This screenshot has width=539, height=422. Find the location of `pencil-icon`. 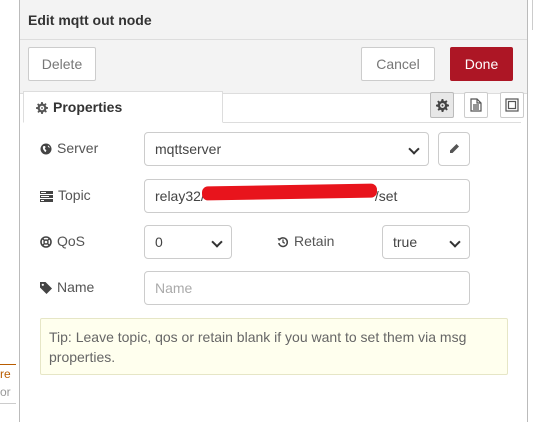

pencil-icon is located at coordinates (454, 149).